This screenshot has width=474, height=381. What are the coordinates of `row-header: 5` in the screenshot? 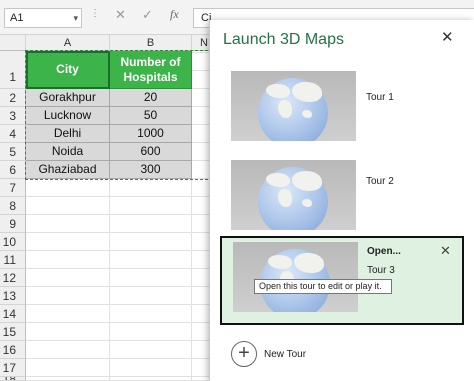 It's located at (13, 152).